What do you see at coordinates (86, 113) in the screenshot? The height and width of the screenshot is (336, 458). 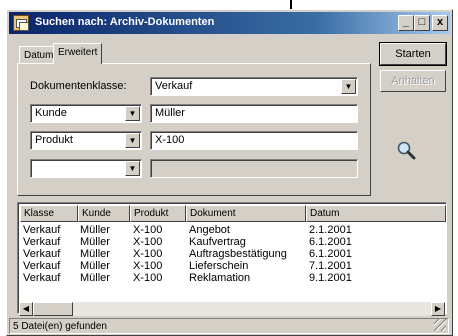 I see `criteria-field-select-1: Kunde ▼` at bounding box center [86, 113].